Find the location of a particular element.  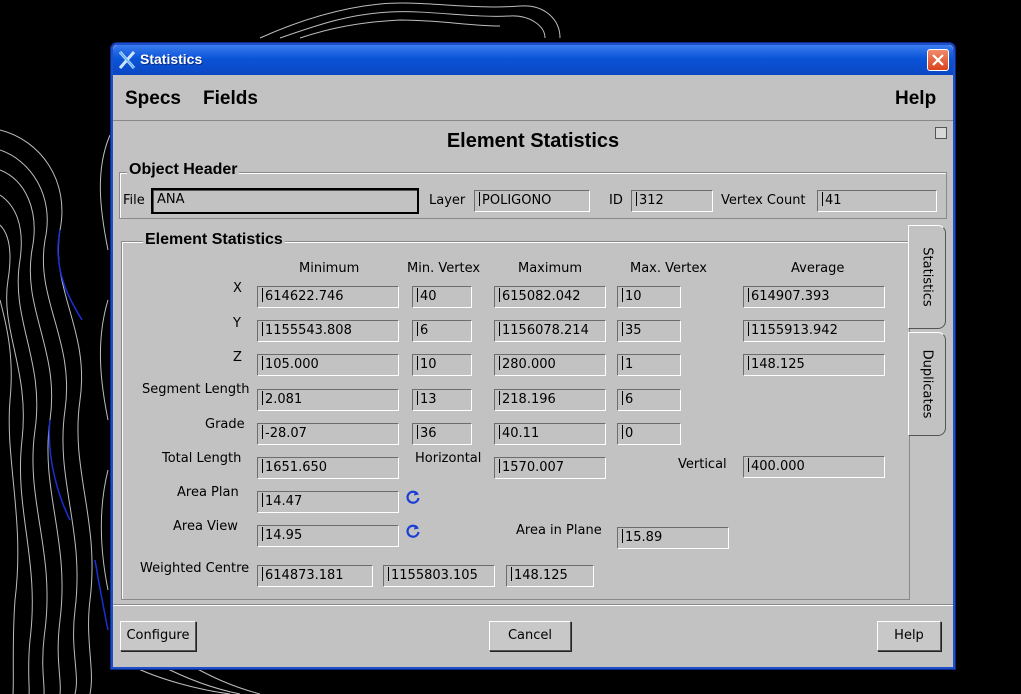

z-minimum-field: 105.000 is located at coordinates (328, 365).